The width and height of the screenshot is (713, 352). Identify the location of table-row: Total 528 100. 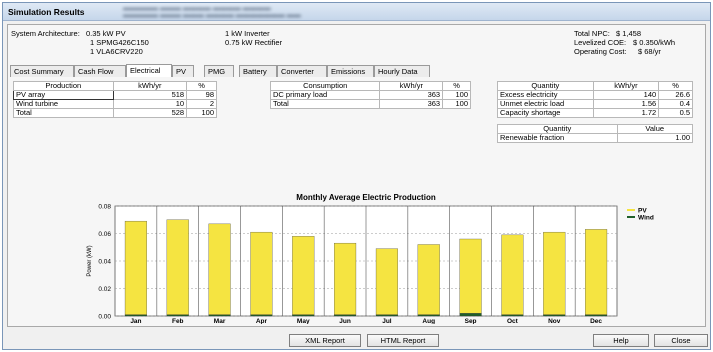
(115, 113).